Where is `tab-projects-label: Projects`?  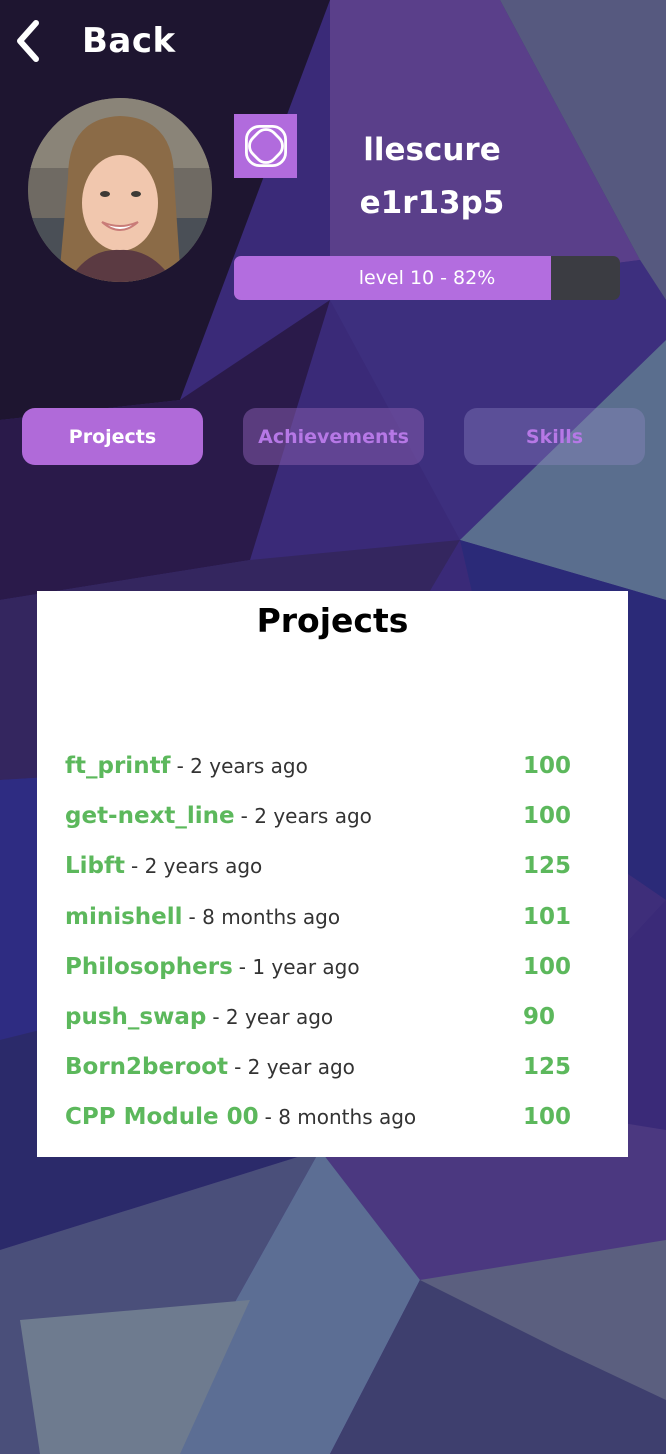 tab-projects-label: Projects is located at coordinates (112, 436).